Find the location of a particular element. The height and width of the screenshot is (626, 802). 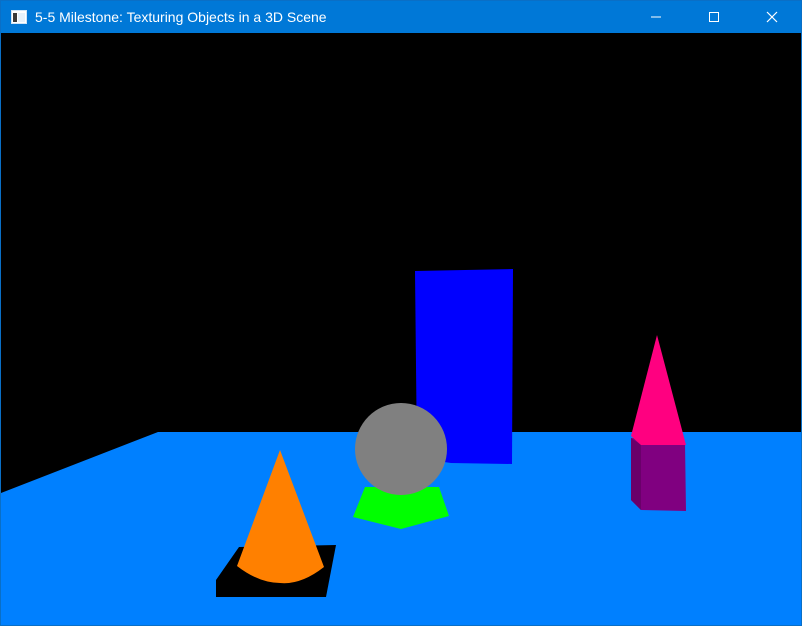

maximize-icon is located at coordinates (714, 17).